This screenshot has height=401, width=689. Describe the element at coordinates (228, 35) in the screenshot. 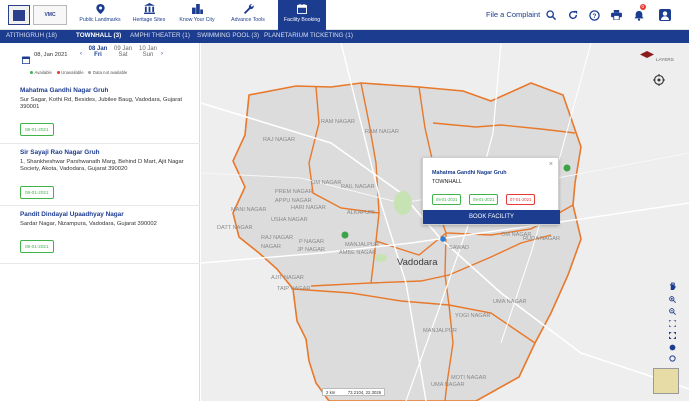

I see `tab-swimming-pool: SWIMMING POOL (3)` at that location.